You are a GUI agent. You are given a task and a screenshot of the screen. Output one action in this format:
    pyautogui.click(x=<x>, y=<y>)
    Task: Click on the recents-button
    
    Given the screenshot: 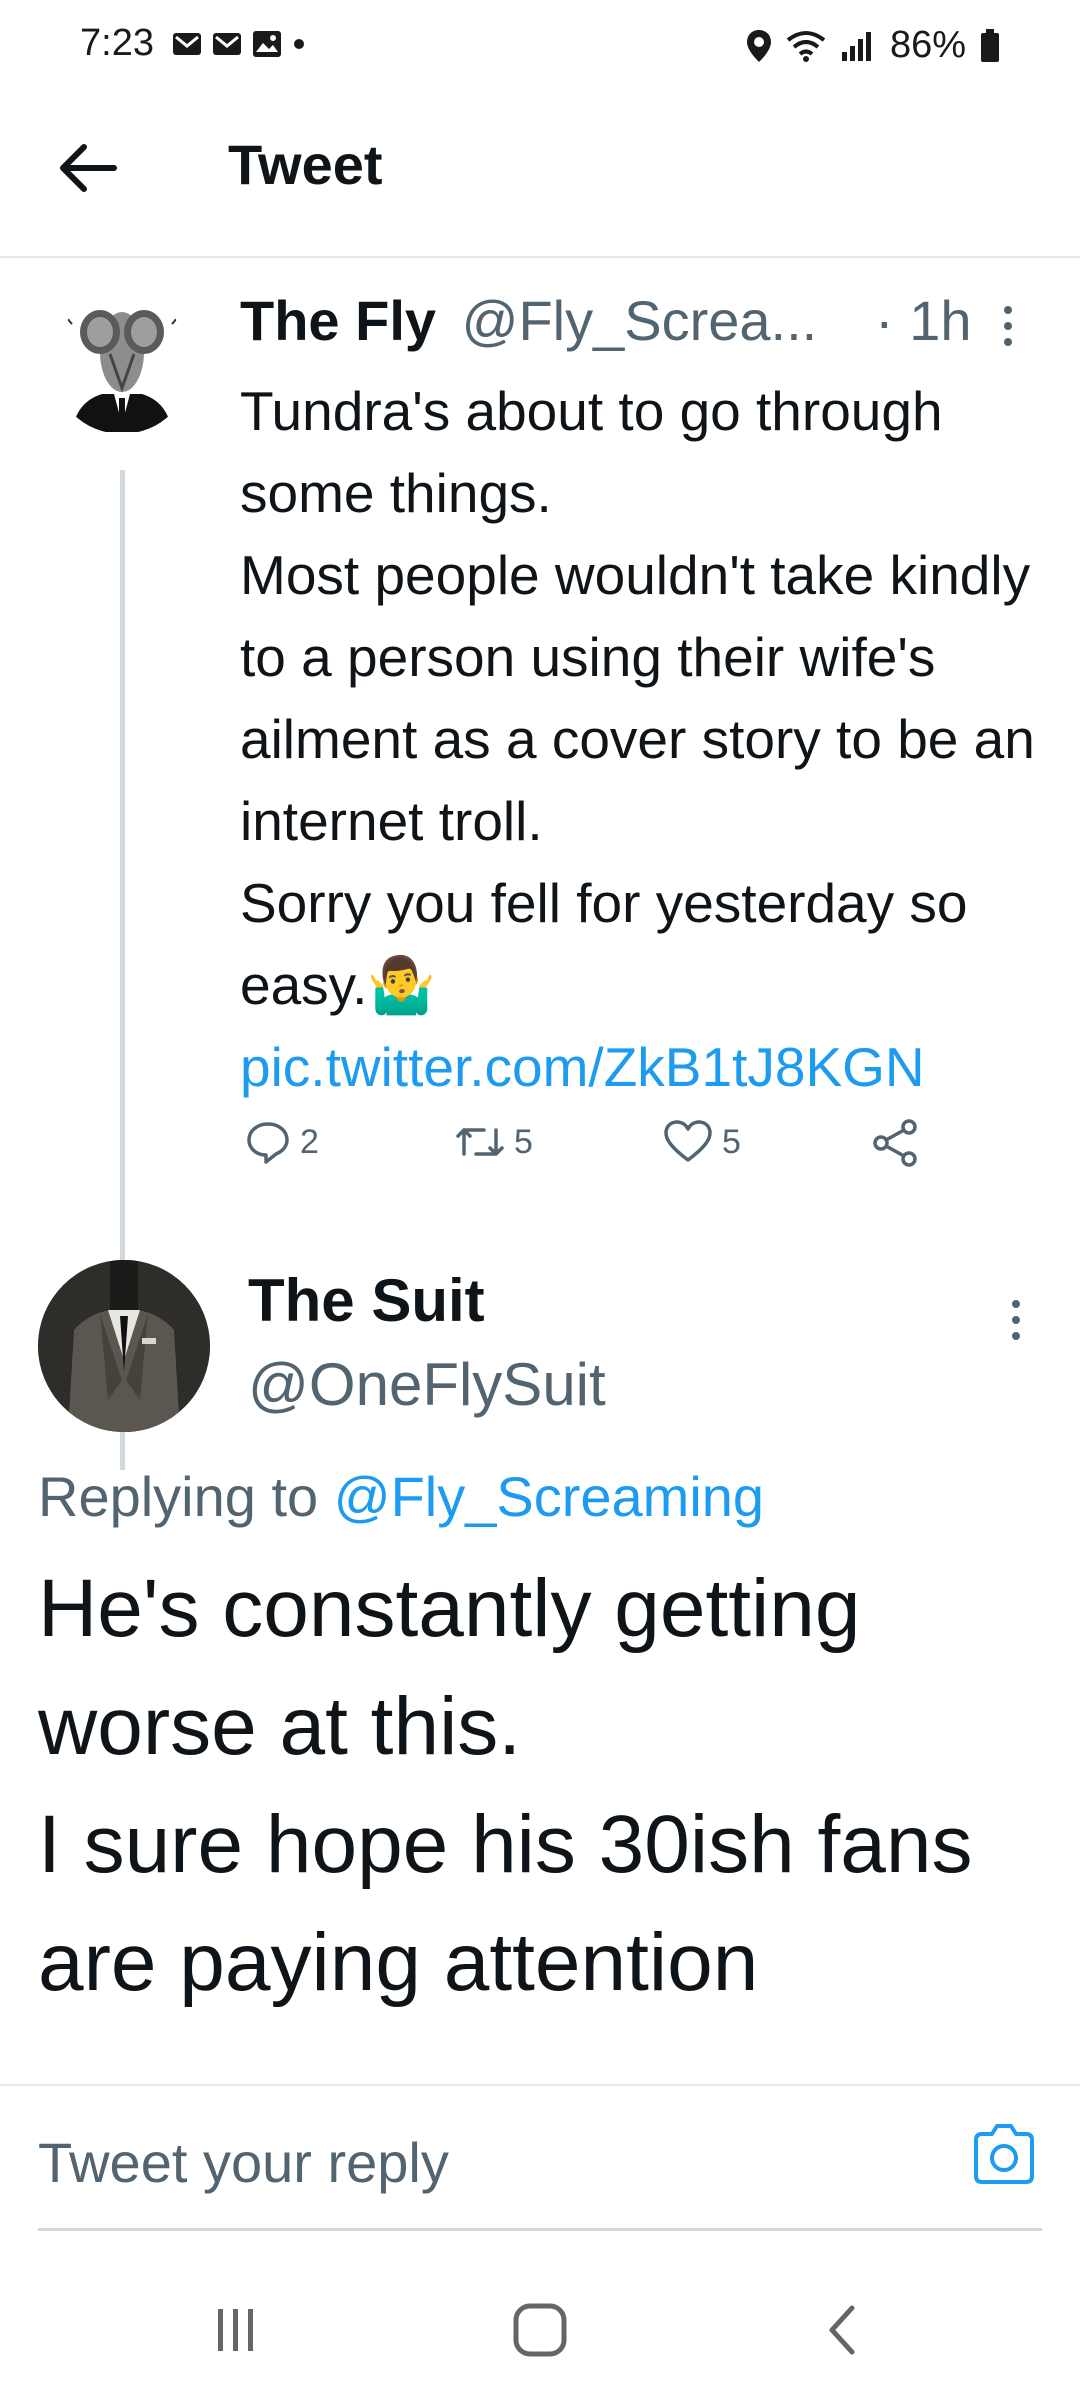 What is the action you would take?
    pyautogui.click(x=236, y=2330)
    